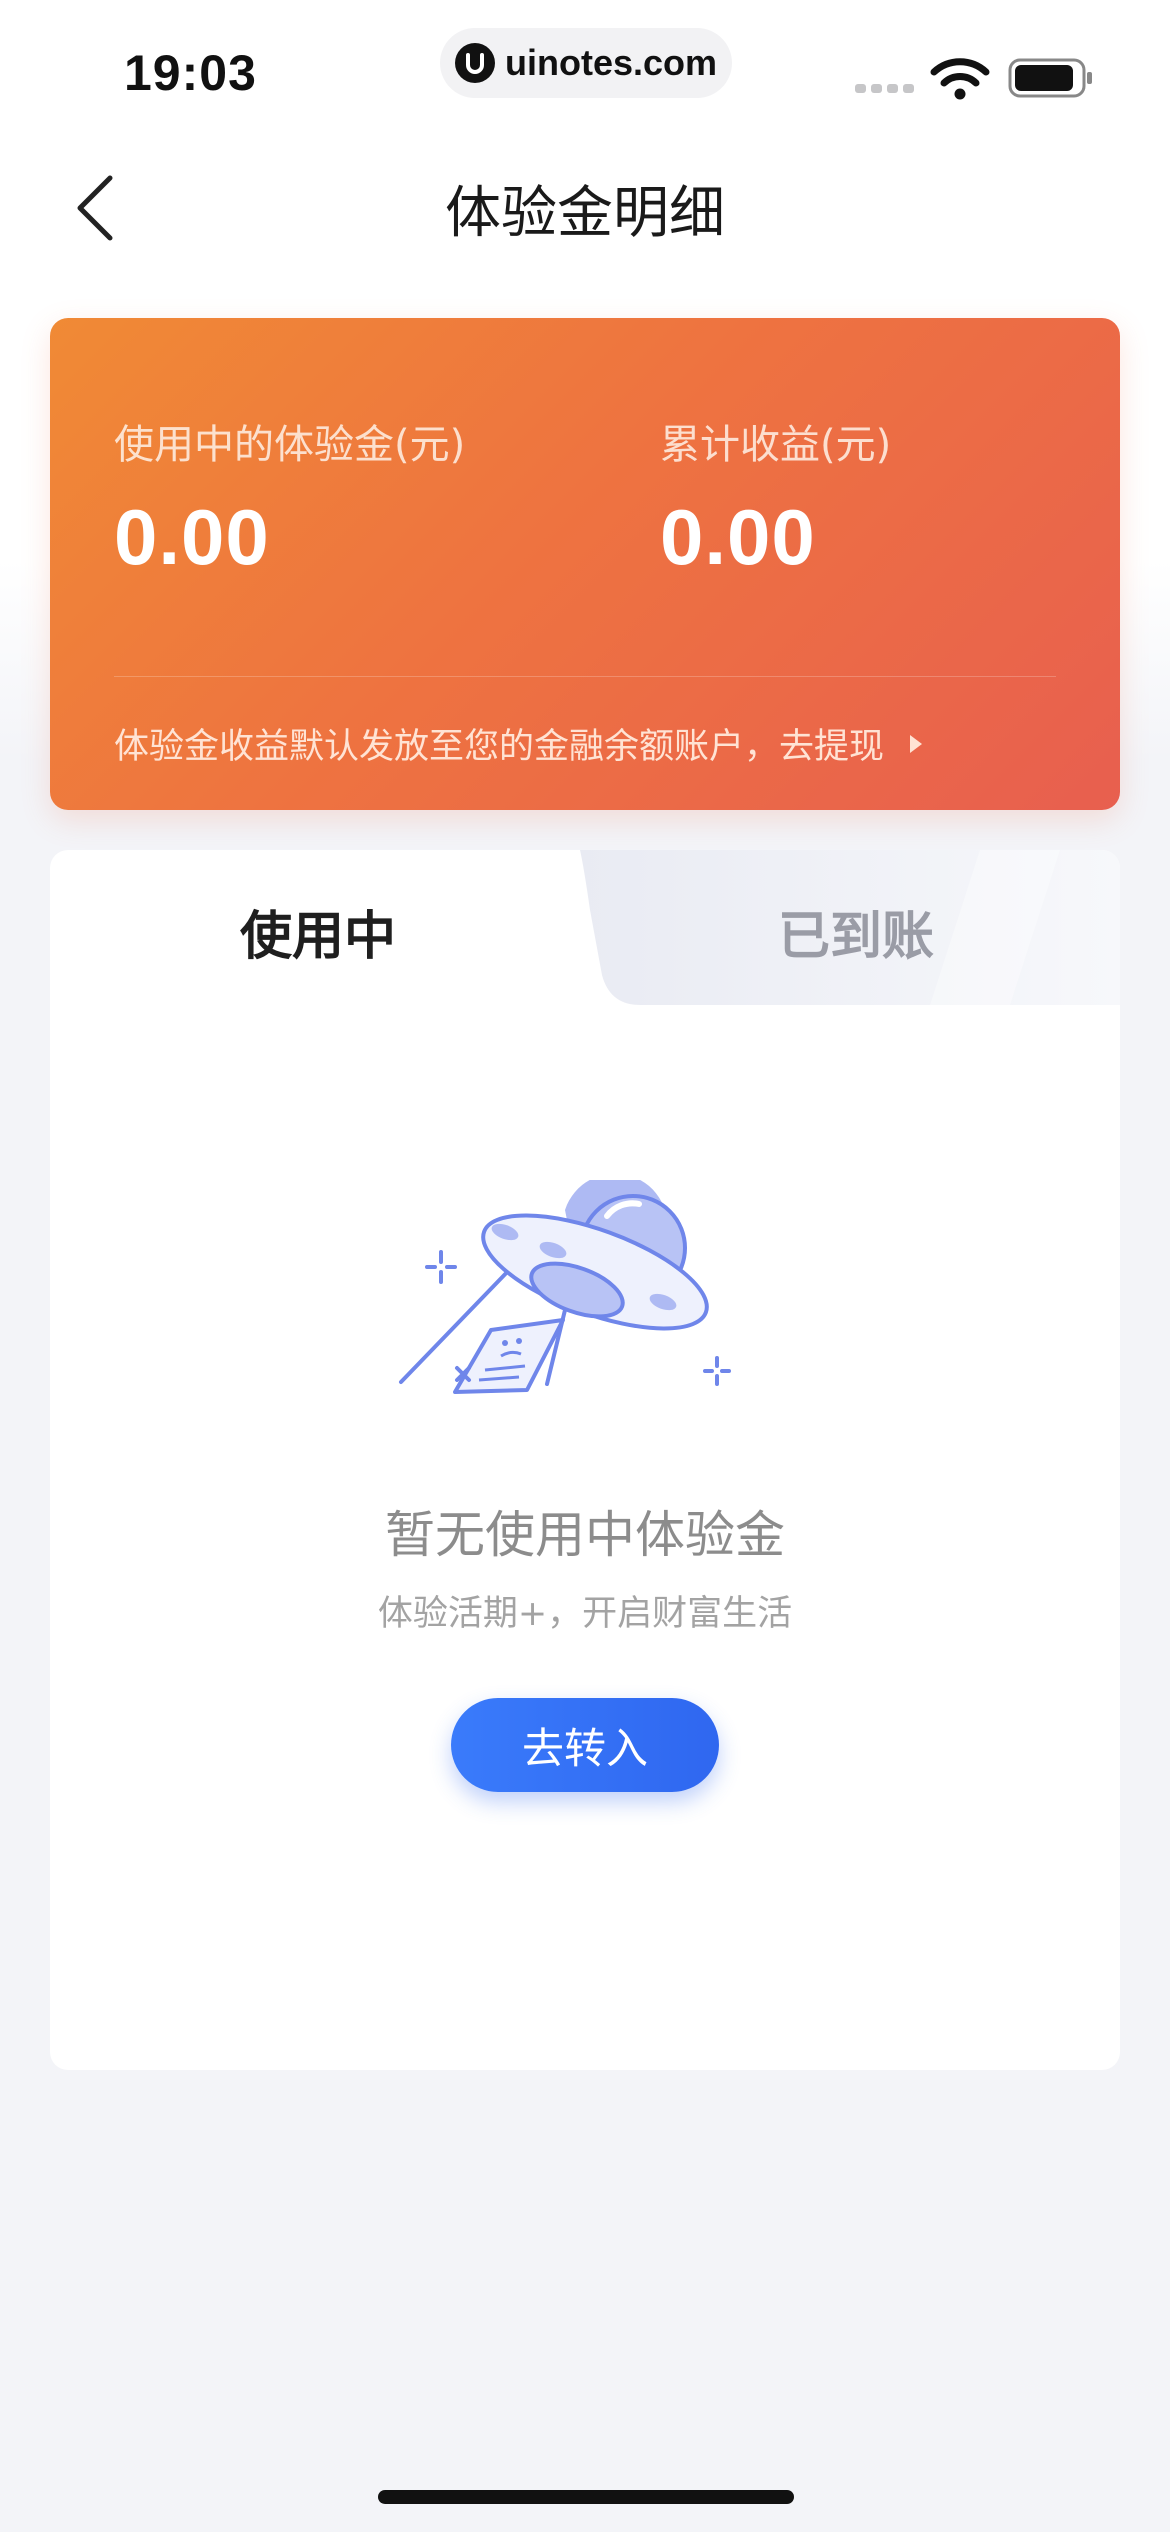  Describe the element at coordinates (611, 62) in the screenshot. I see `url-text: uinotes.com` at that location.